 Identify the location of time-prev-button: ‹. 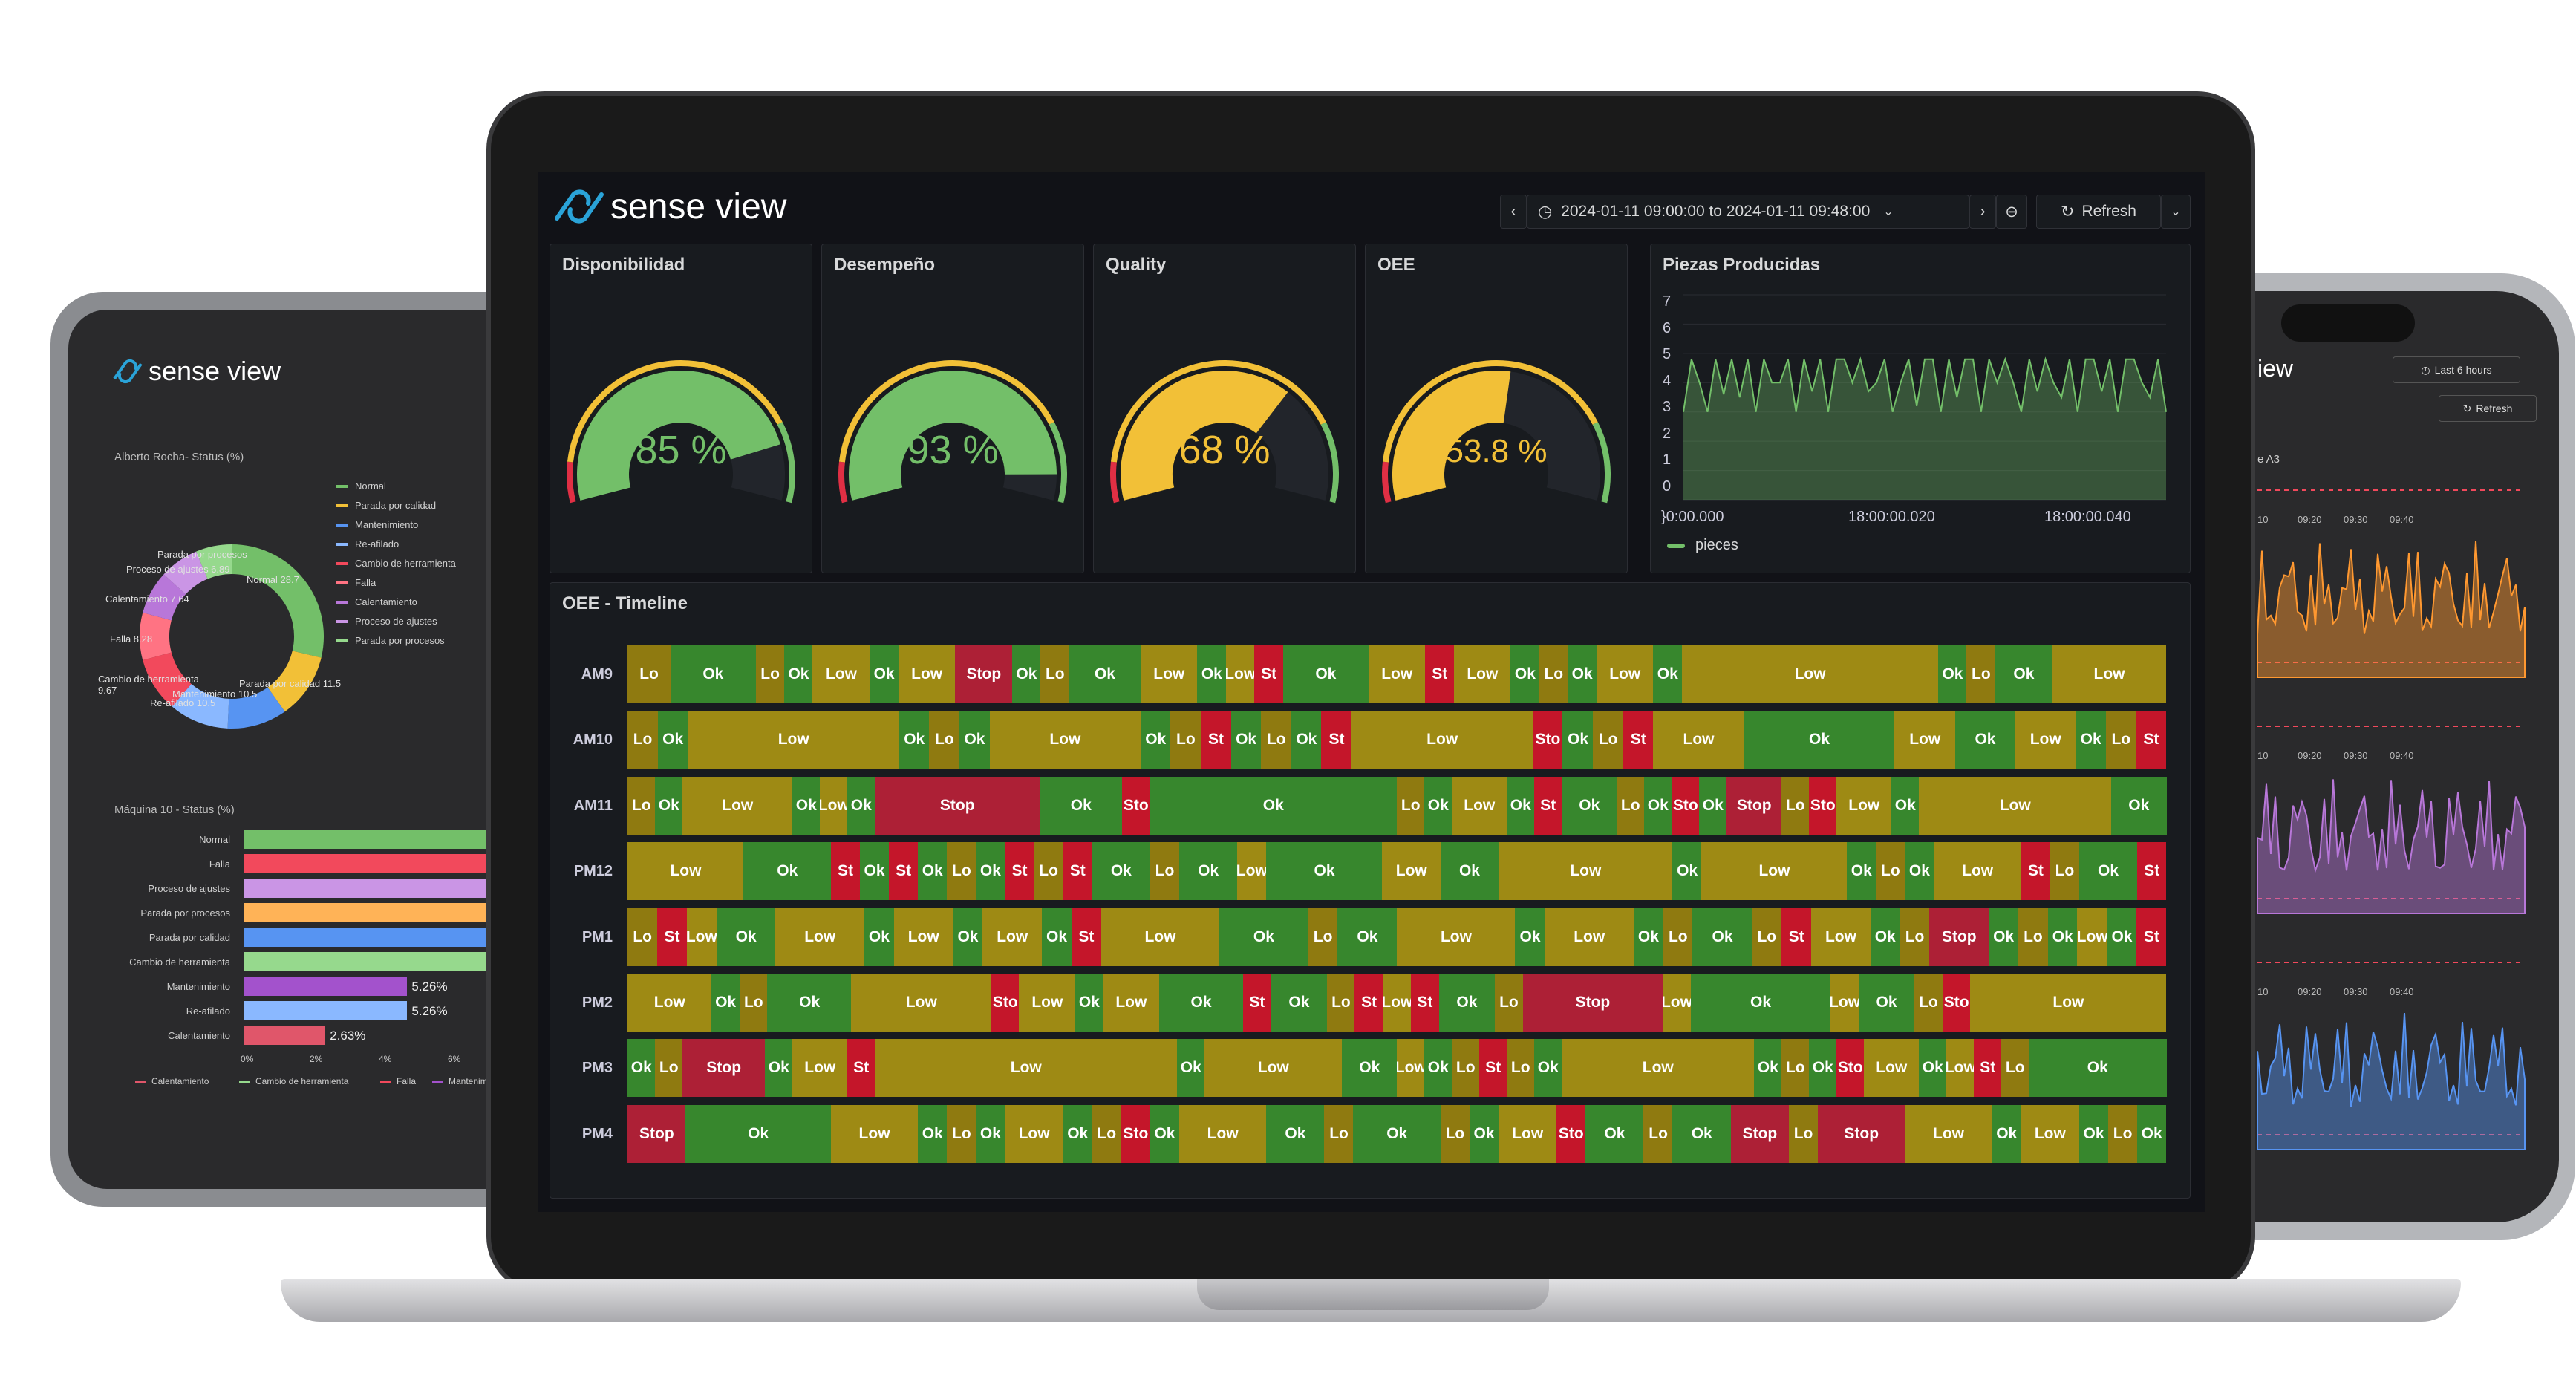
(1513, 212).